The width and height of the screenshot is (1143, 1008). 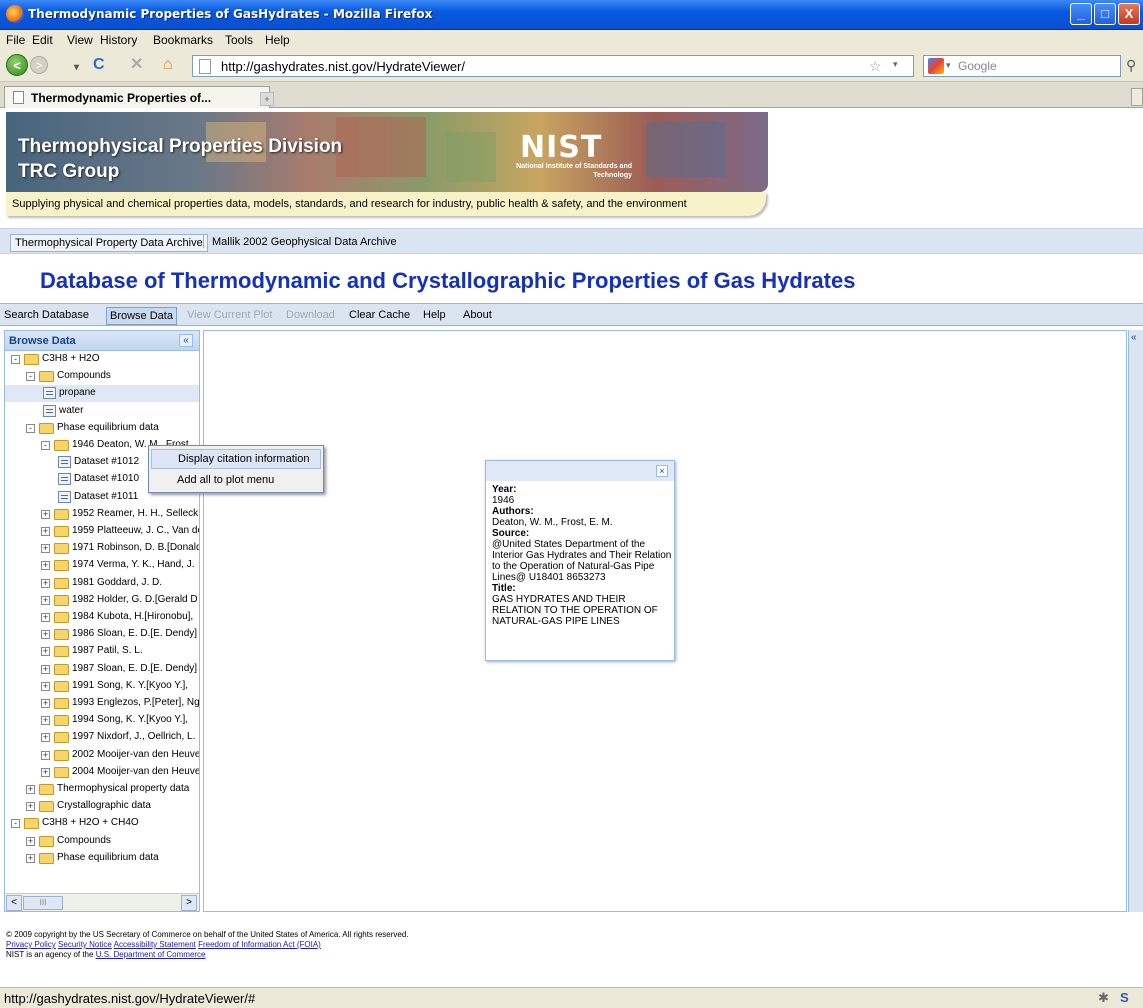 What do you see at coordinates (102, 600) in the screenshot?
I see `tree-folder-item: +1982 Holder, G. D.[Gerald D` at bounding box center [102, 600].